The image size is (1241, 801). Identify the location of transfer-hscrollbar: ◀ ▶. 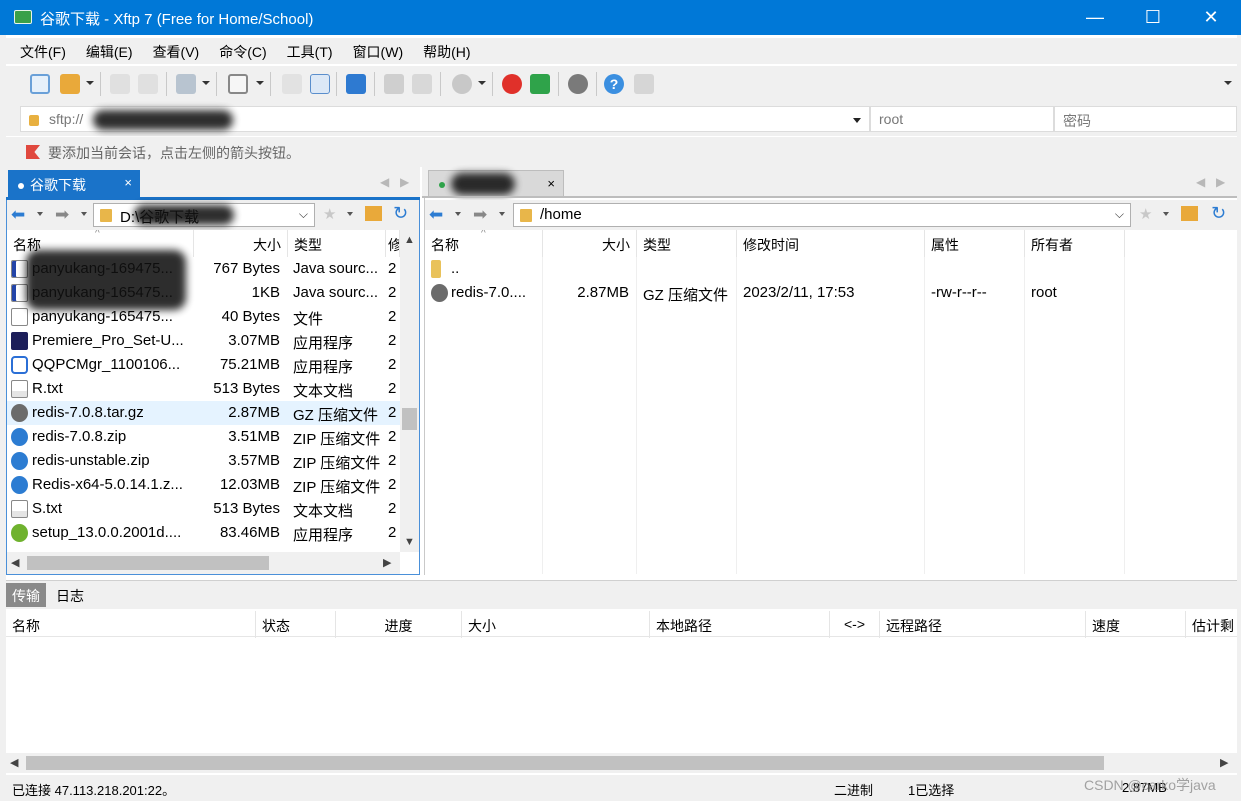
(621, 763).